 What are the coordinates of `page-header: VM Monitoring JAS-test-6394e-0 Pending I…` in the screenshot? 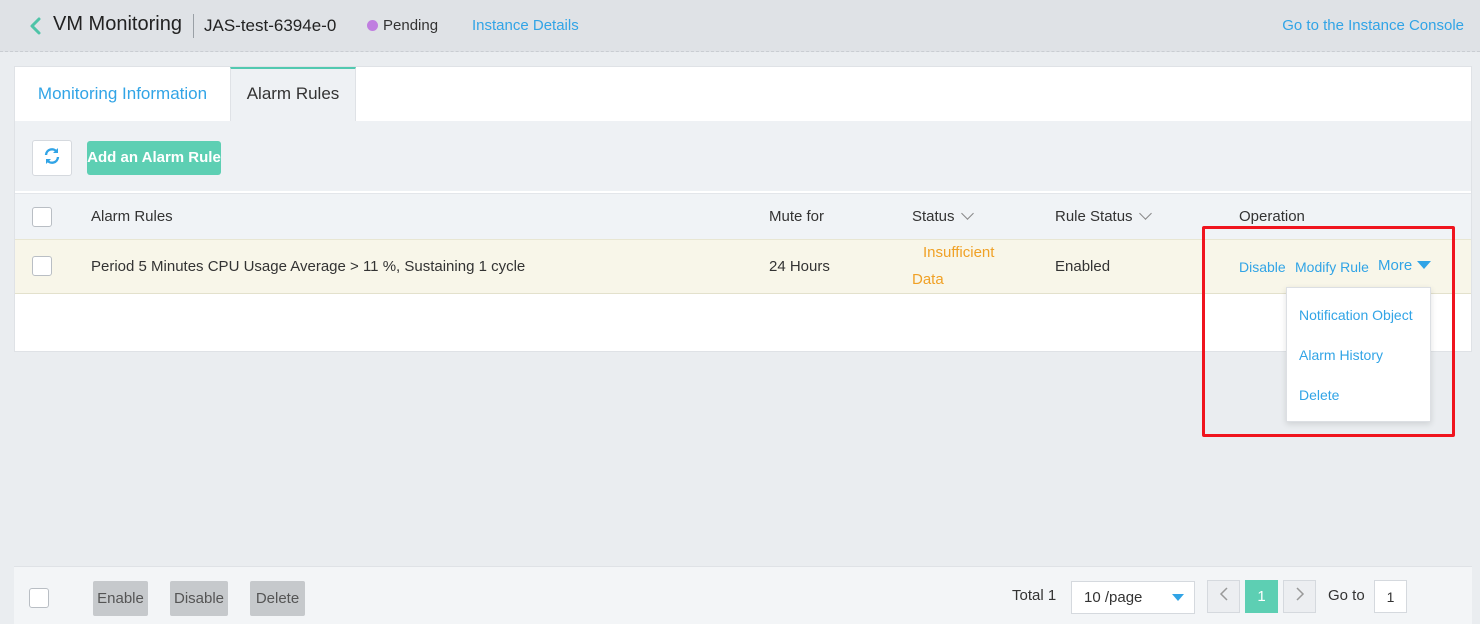 It's located at (740, 26).